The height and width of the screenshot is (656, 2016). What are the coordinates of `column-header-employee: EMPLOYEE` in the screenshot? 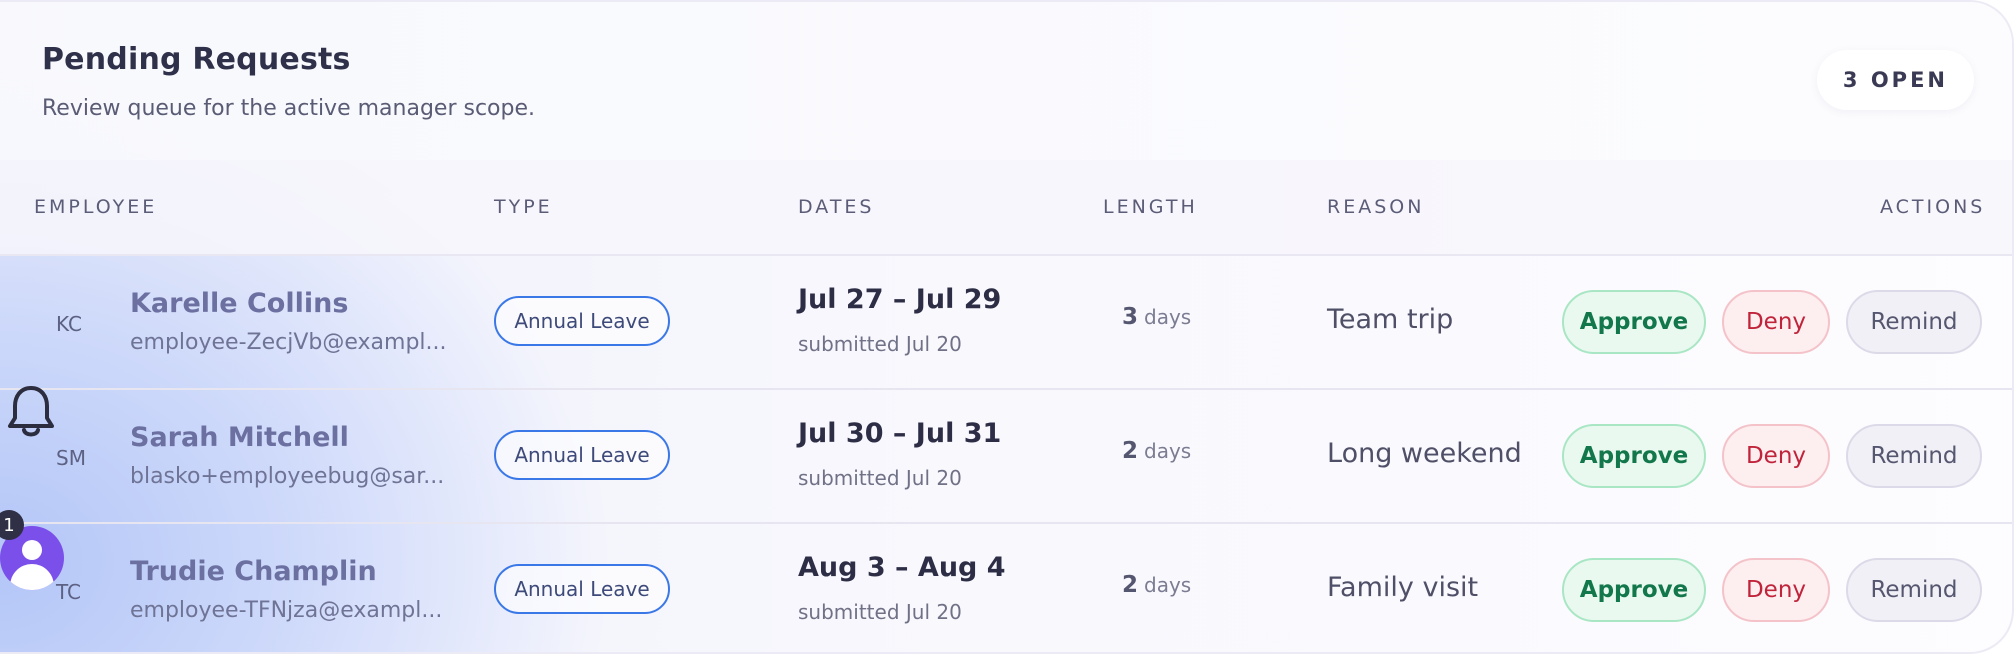 It's located at (96, 207).